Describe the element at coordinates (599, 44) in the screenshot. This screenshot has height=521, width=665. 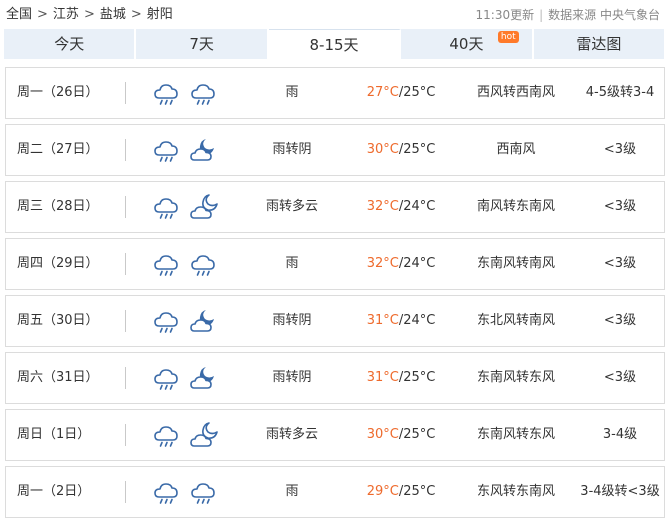
I see `tab-radar: 雷达图` at that location.